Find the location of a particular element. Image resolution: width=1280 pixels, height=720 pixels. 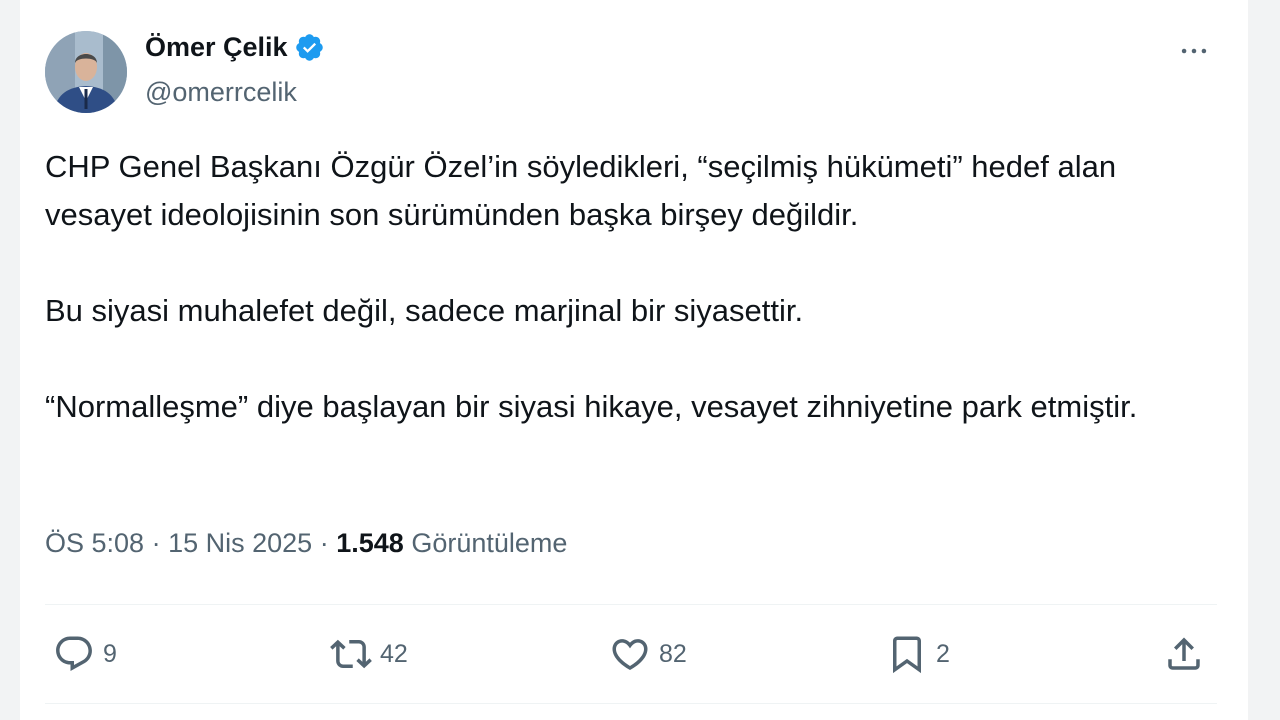

more-dots-icon is located at coordinates (1194, 51).